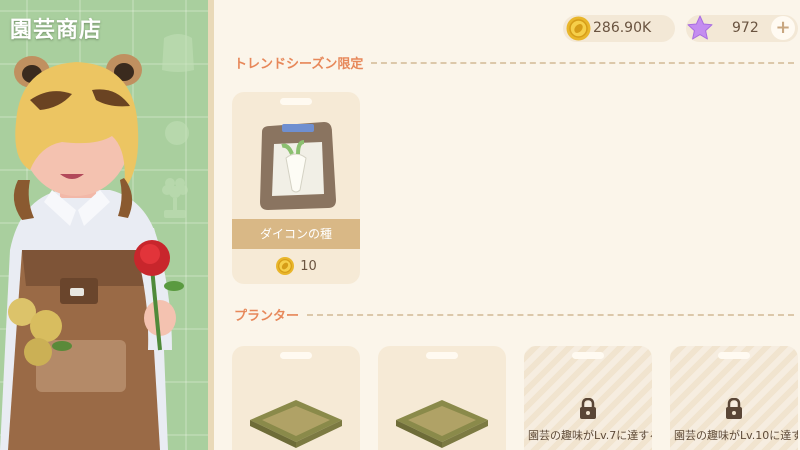  What do you see at coordinates (745, 28) in the screenshot?
I see `star-amount: 972` at bounding box center [745, 28].